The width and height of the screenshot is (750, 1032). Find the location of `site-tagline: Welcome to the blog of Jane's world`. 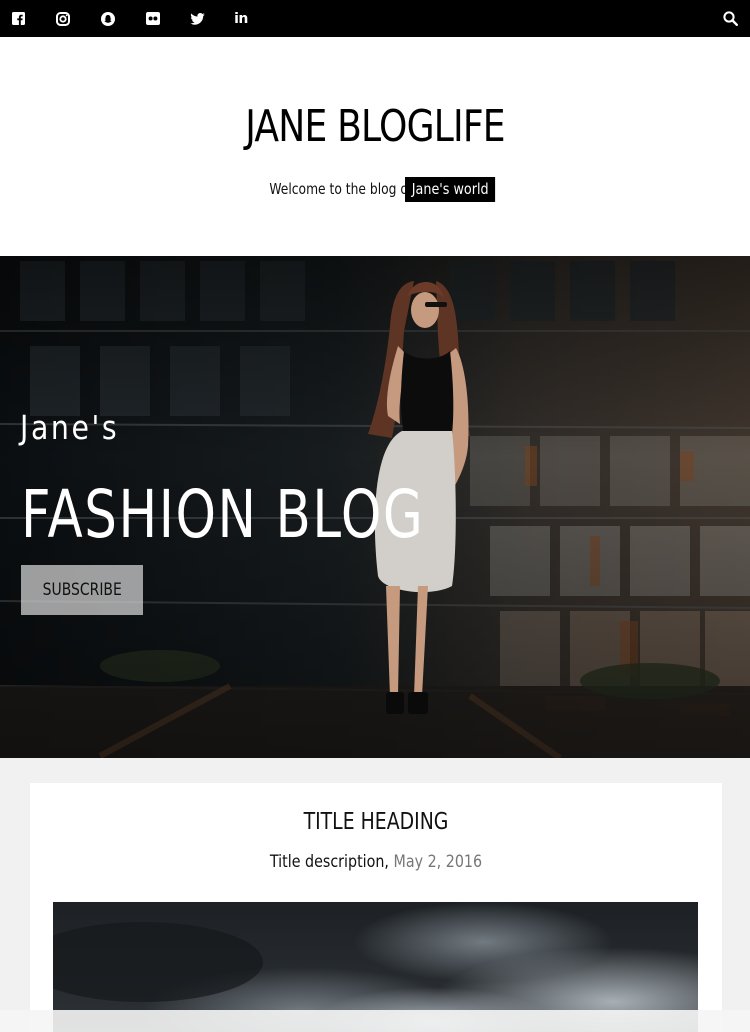

site-tagline: Welcome to the blog of Jane's world is located at coordinates (375, 189).